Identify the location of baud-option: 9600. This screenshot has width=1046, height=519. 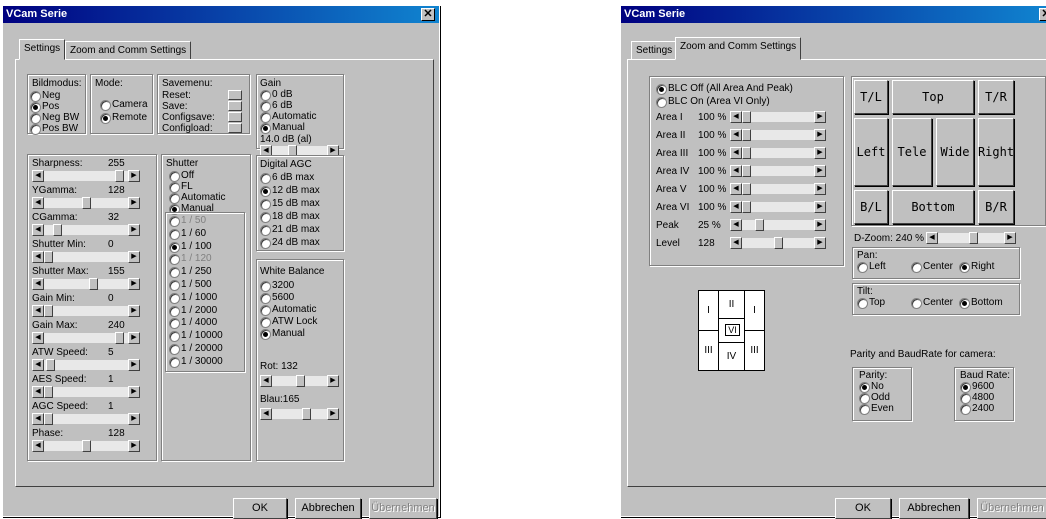
(977, 387).